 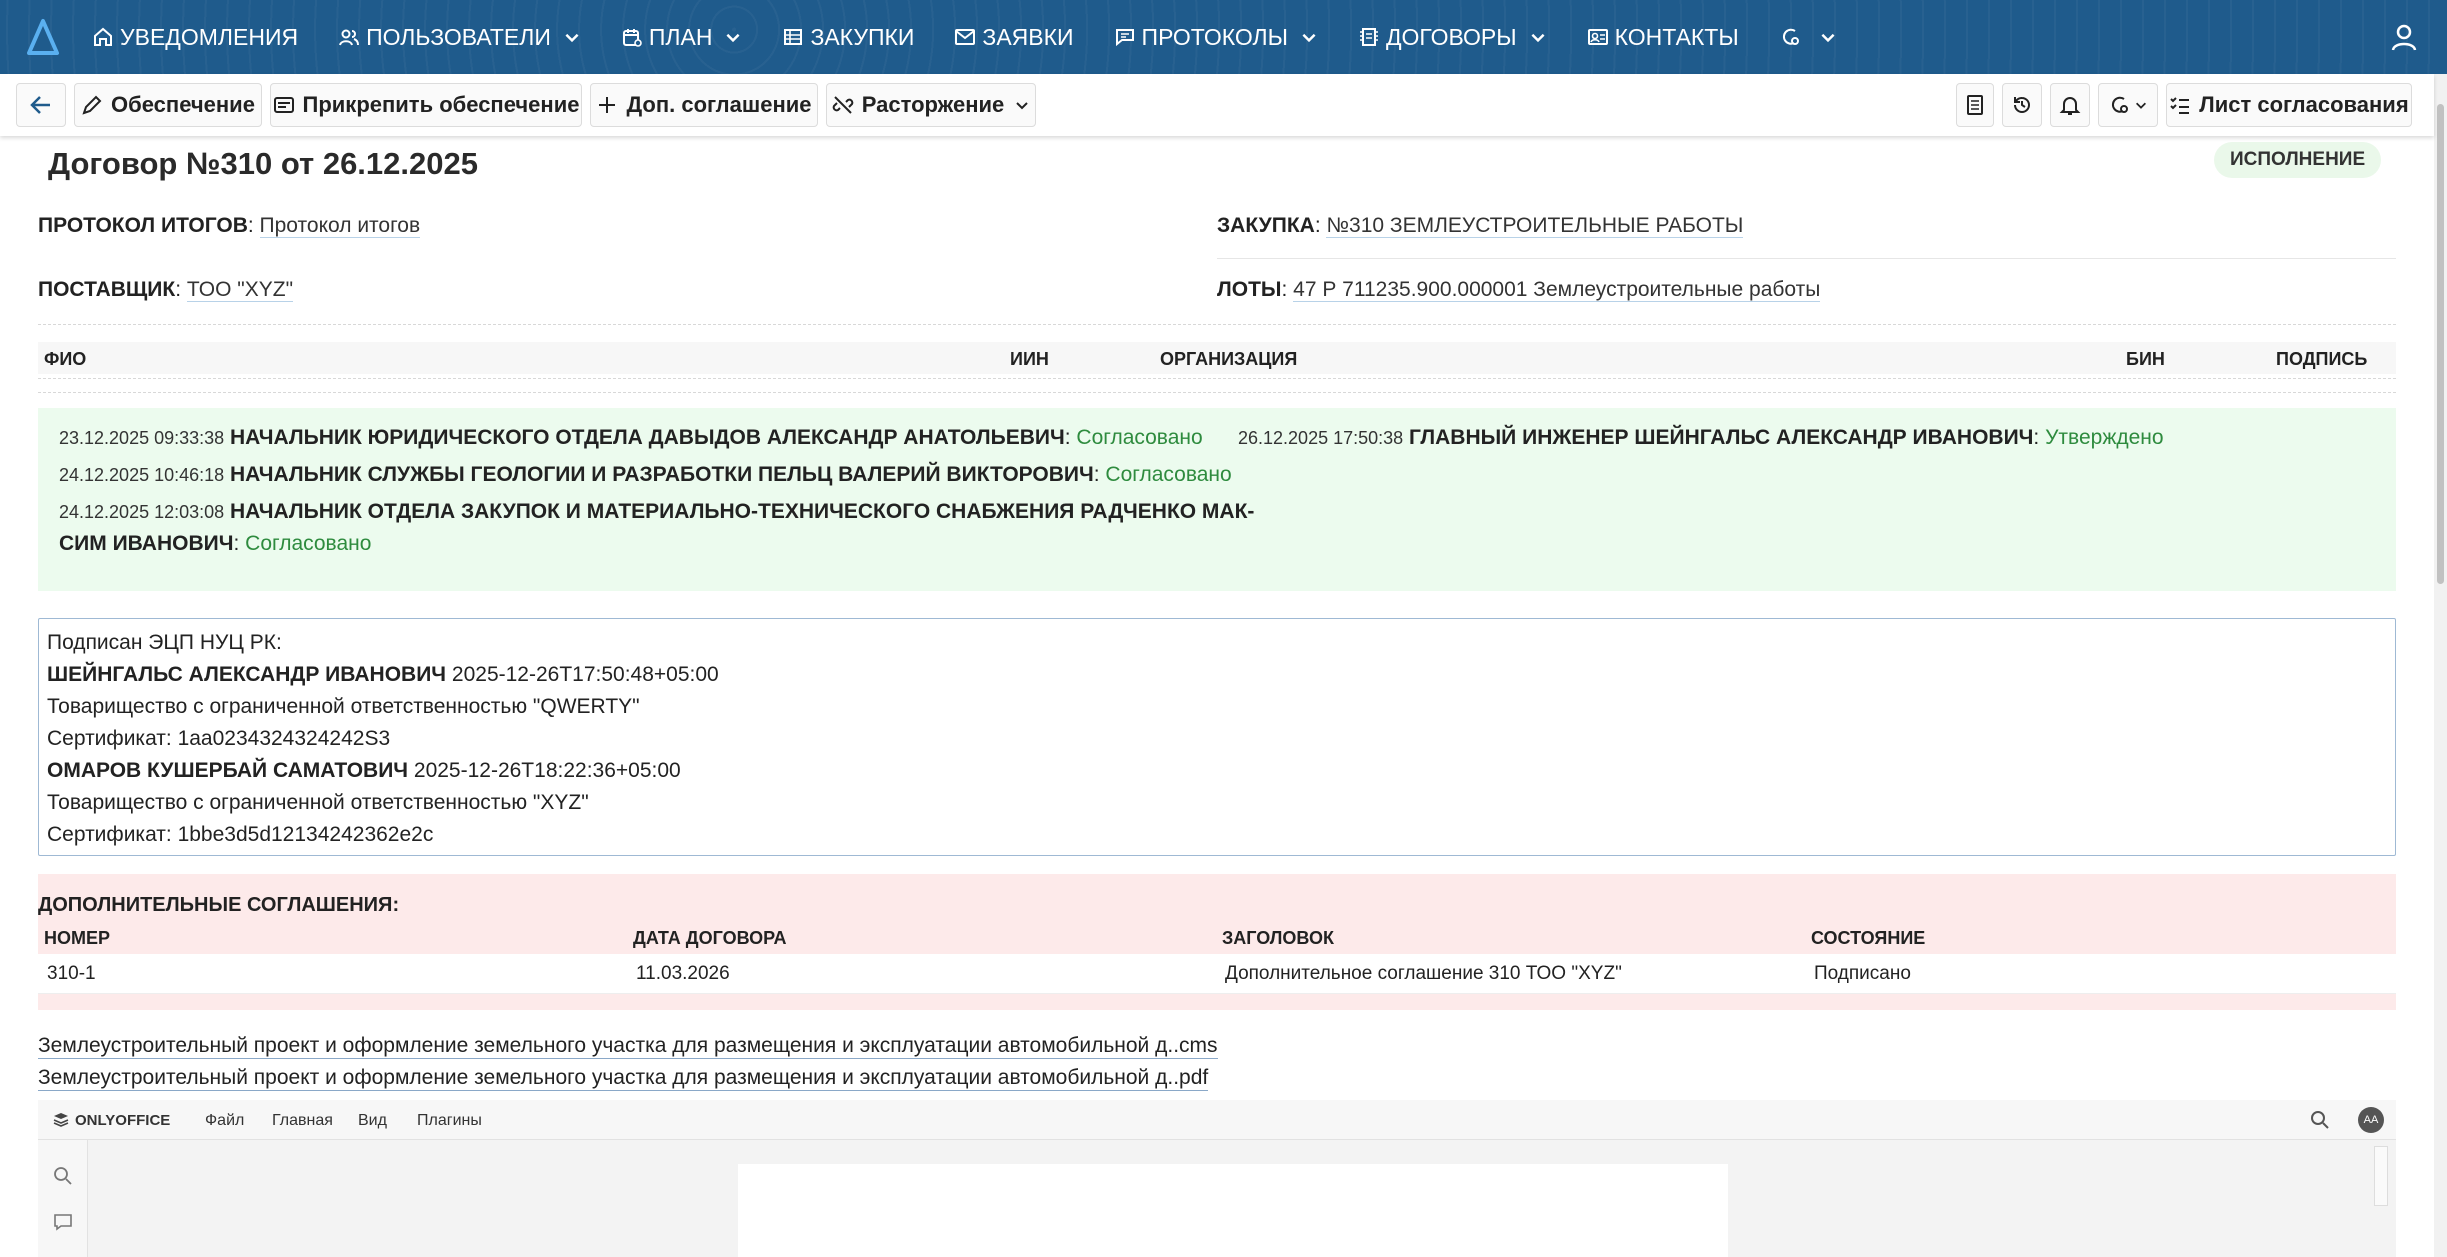 I want to click on protocol-label: ПРОТОКОЛ ИТОГОВ, so click(x=143, y=225).